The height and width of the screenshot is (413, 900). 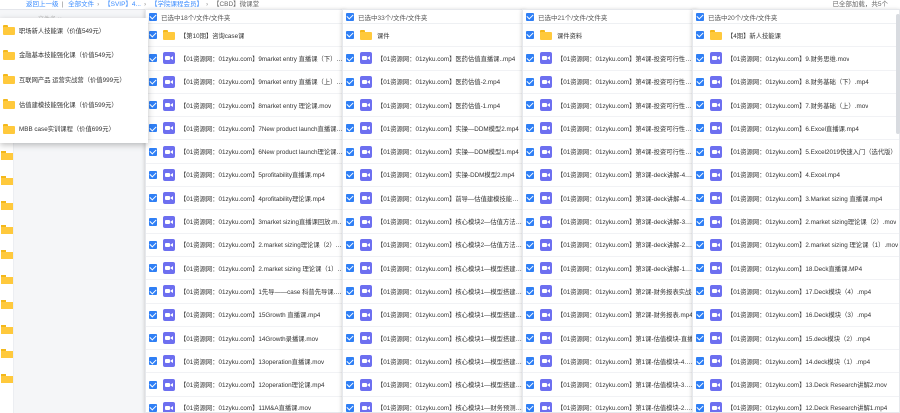 What do you see at coordinates (81, 4) in the screenshot?
I see `breadcrumb-all-files-link: 全部文件` at bounding box center [81, 4].